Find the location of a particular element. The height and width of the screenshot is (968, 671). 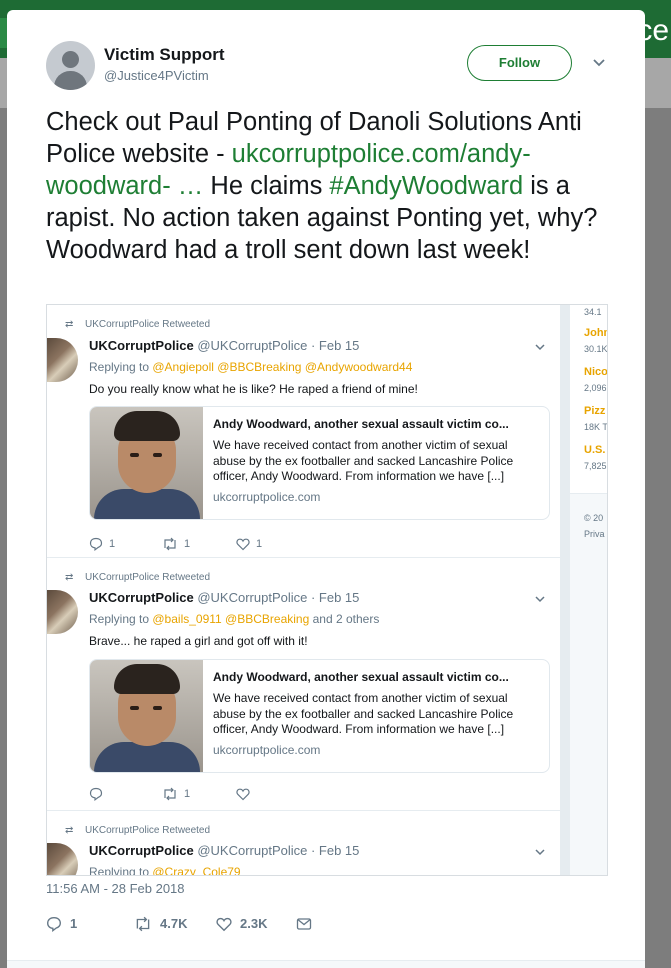

retweeted-by: UKCorruptPolice Retweeted is located at coordinates (148, 577).